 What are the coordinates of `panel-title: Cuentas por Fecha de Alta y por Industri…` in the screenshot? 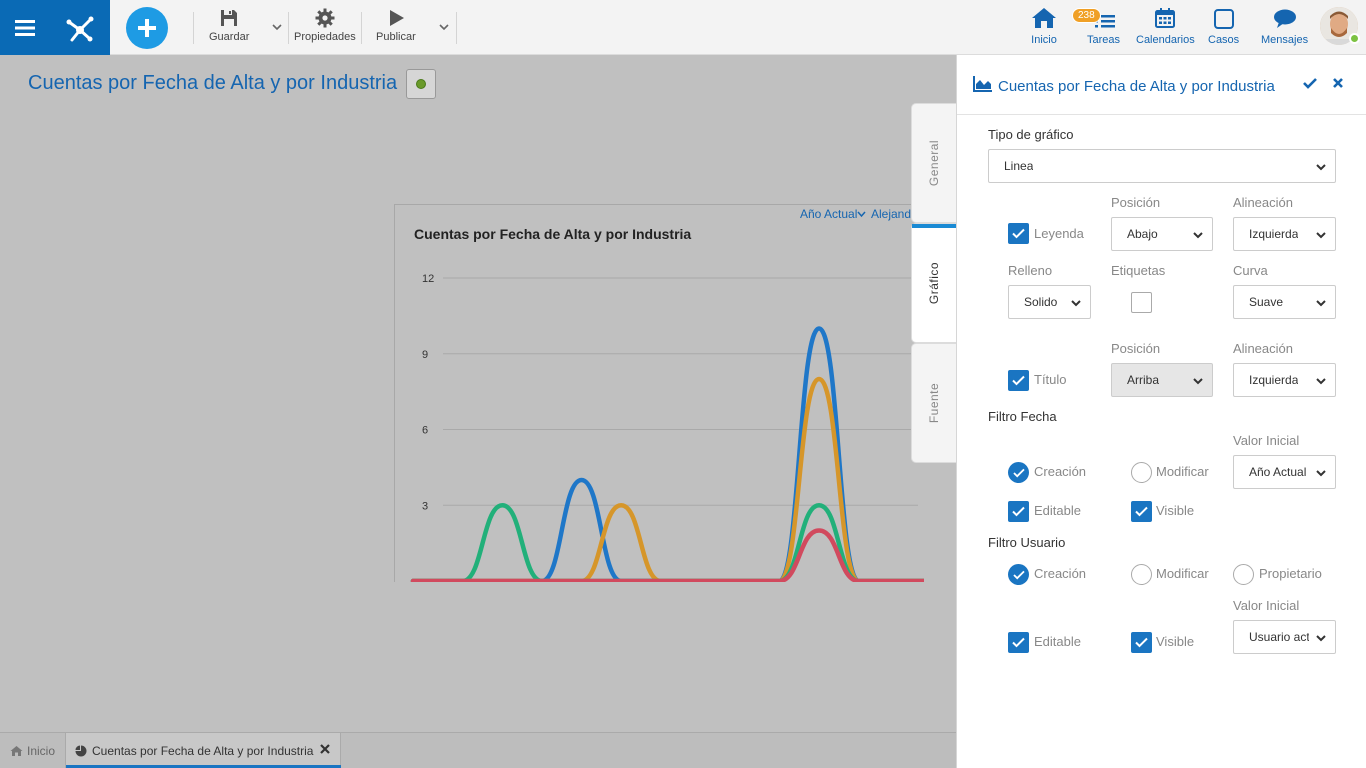 It's located at (1136, 86).